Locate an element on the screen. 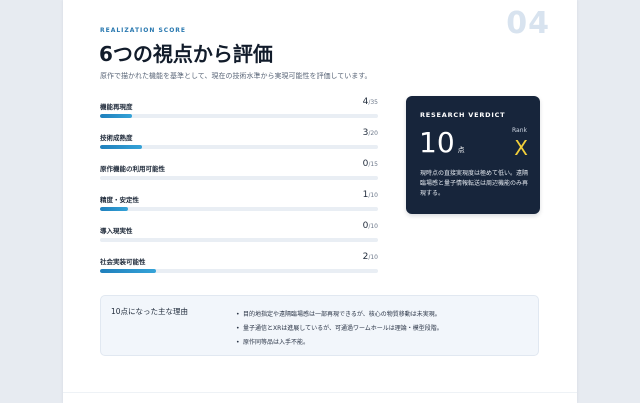  metric-score-max: /15 is located at coordinates (373, 164).